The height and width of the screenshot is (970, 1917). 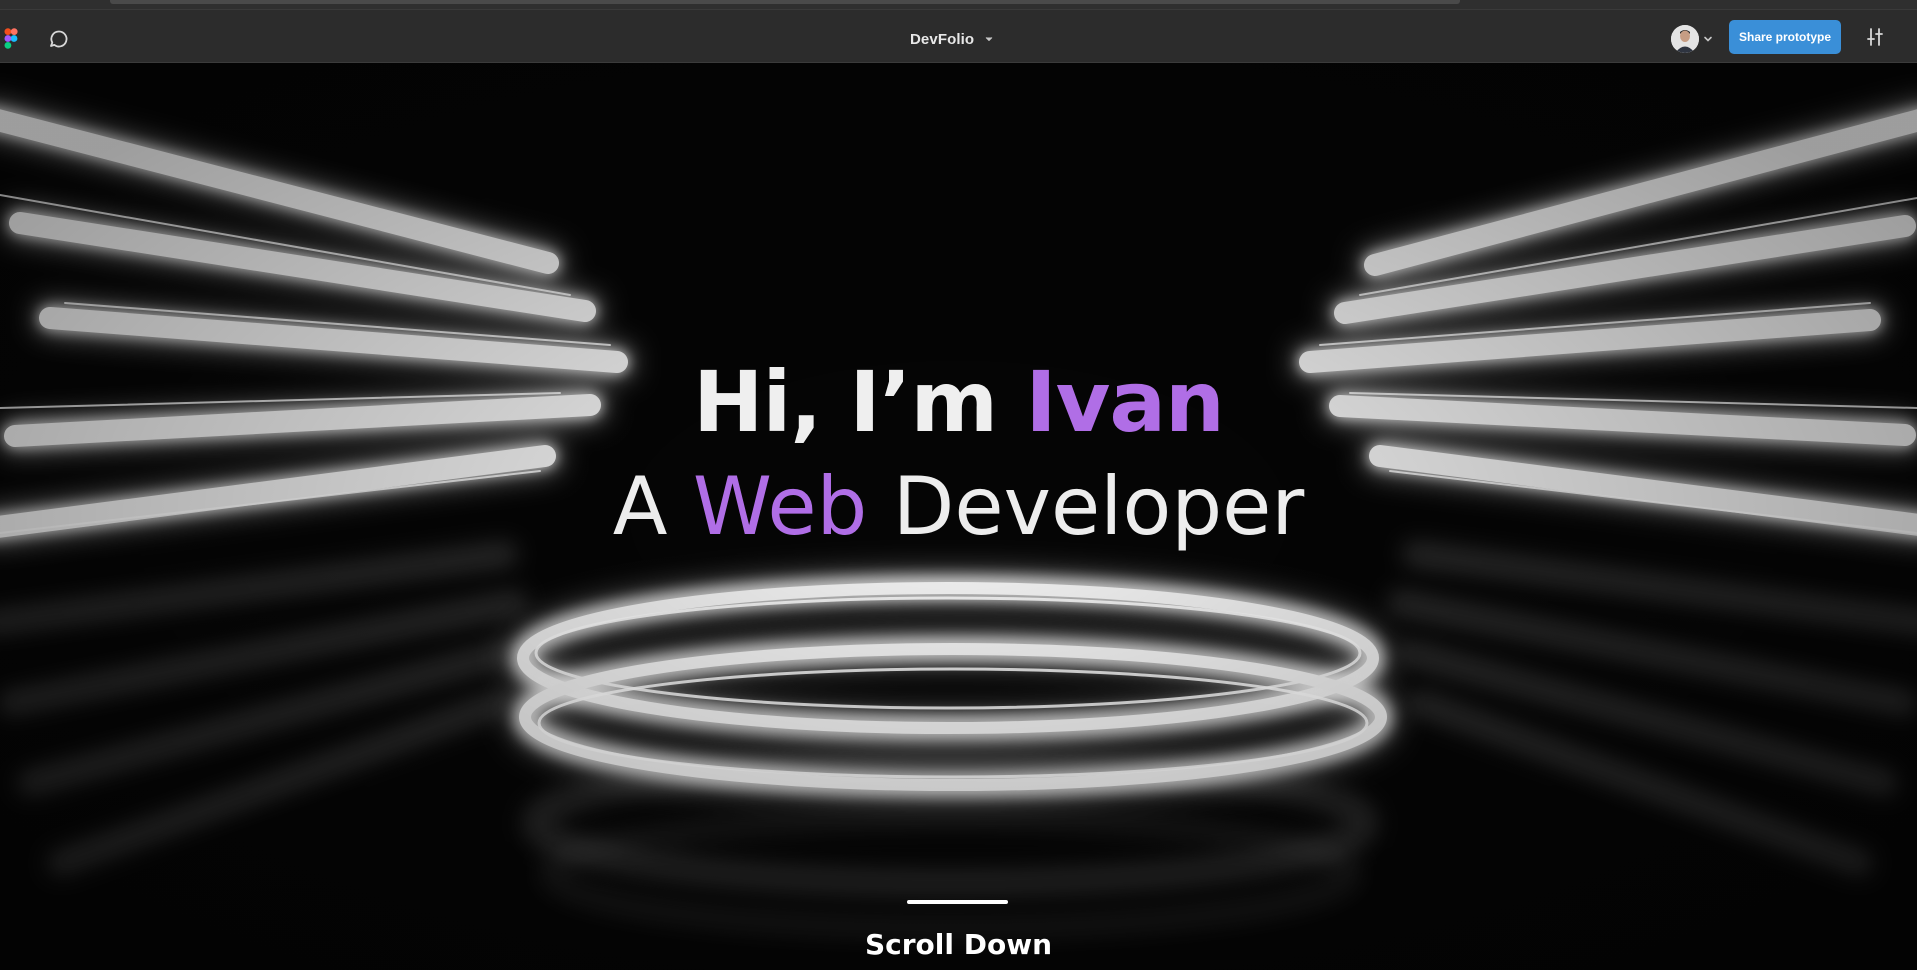 What do you see at coordinates (957, 902) in the screenshot?
I see `scroll-indicator-line` at bounding box center [957, 902].